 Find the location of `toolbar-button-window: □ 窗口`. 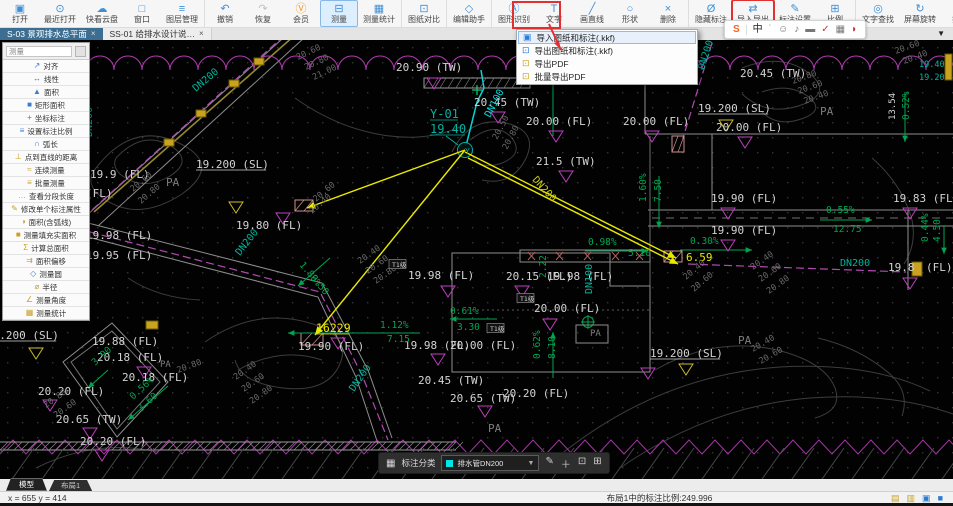

toolbar-button-window: □ 窗口 is located at coordinates (142, 13).